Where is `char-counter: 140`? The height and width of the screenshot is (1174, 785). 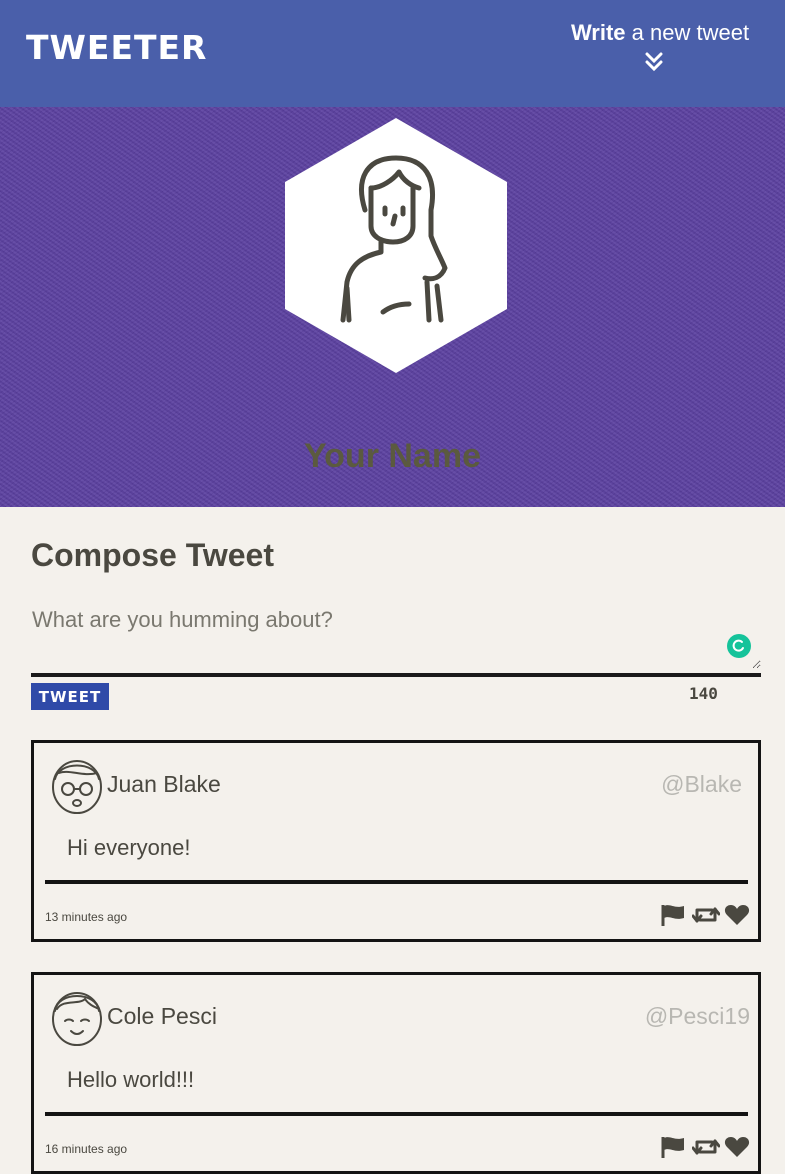
char-counter: 140 is located at coordinates (703, 693).